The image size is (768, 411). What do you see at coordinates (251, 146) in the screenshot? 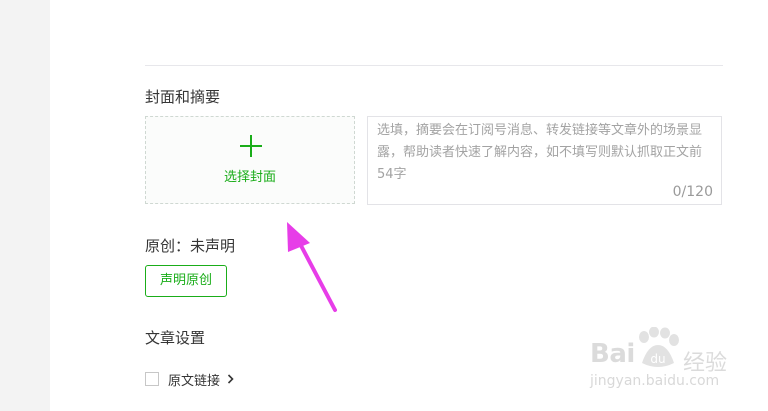
I see `plus-icon` at bounding box center [251, 146].